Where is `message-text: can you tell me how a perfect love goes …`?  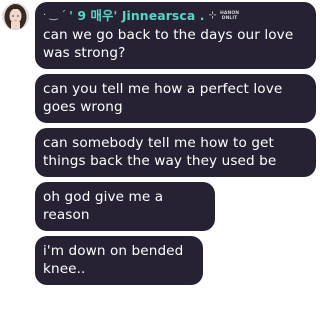 message-text: can you tell me how a perfect love goes … is located at coordinates (163, 98).